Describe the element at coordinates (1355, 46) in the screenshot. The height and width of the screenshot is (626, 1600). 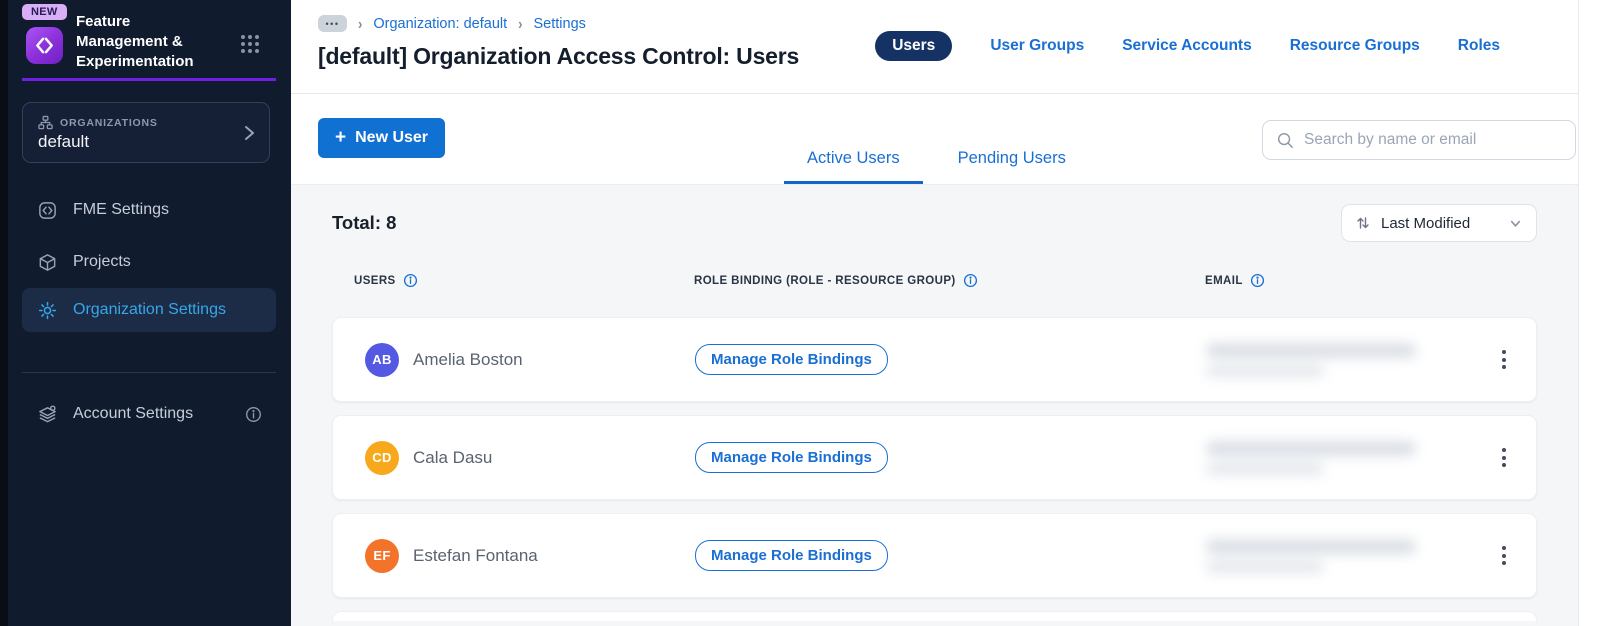
I see `nav-tab-resource-groups: Resource Groups` at that location.